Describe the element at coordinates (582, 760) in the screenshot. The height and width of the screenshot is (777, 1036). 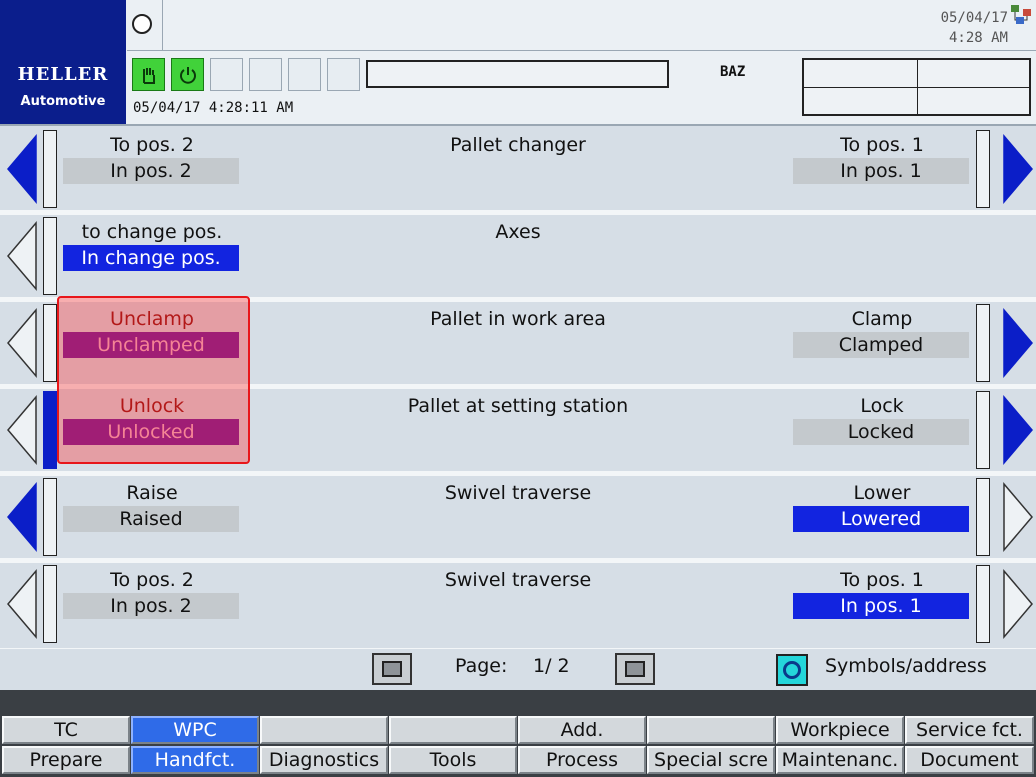
I see `softkey-bottom-5: Process` at that location.